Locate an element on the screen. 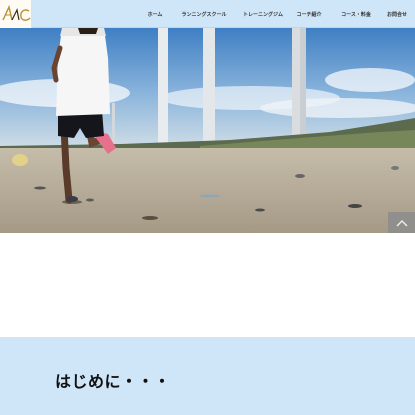  logo-mark is located at coordinates (16, 12).